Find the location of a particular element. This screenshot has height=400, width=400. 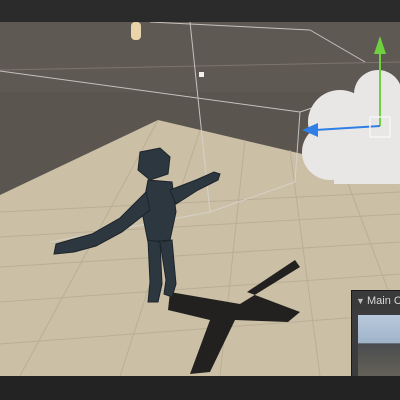

editor-bottom-bar is located at coordinates (200, 388).